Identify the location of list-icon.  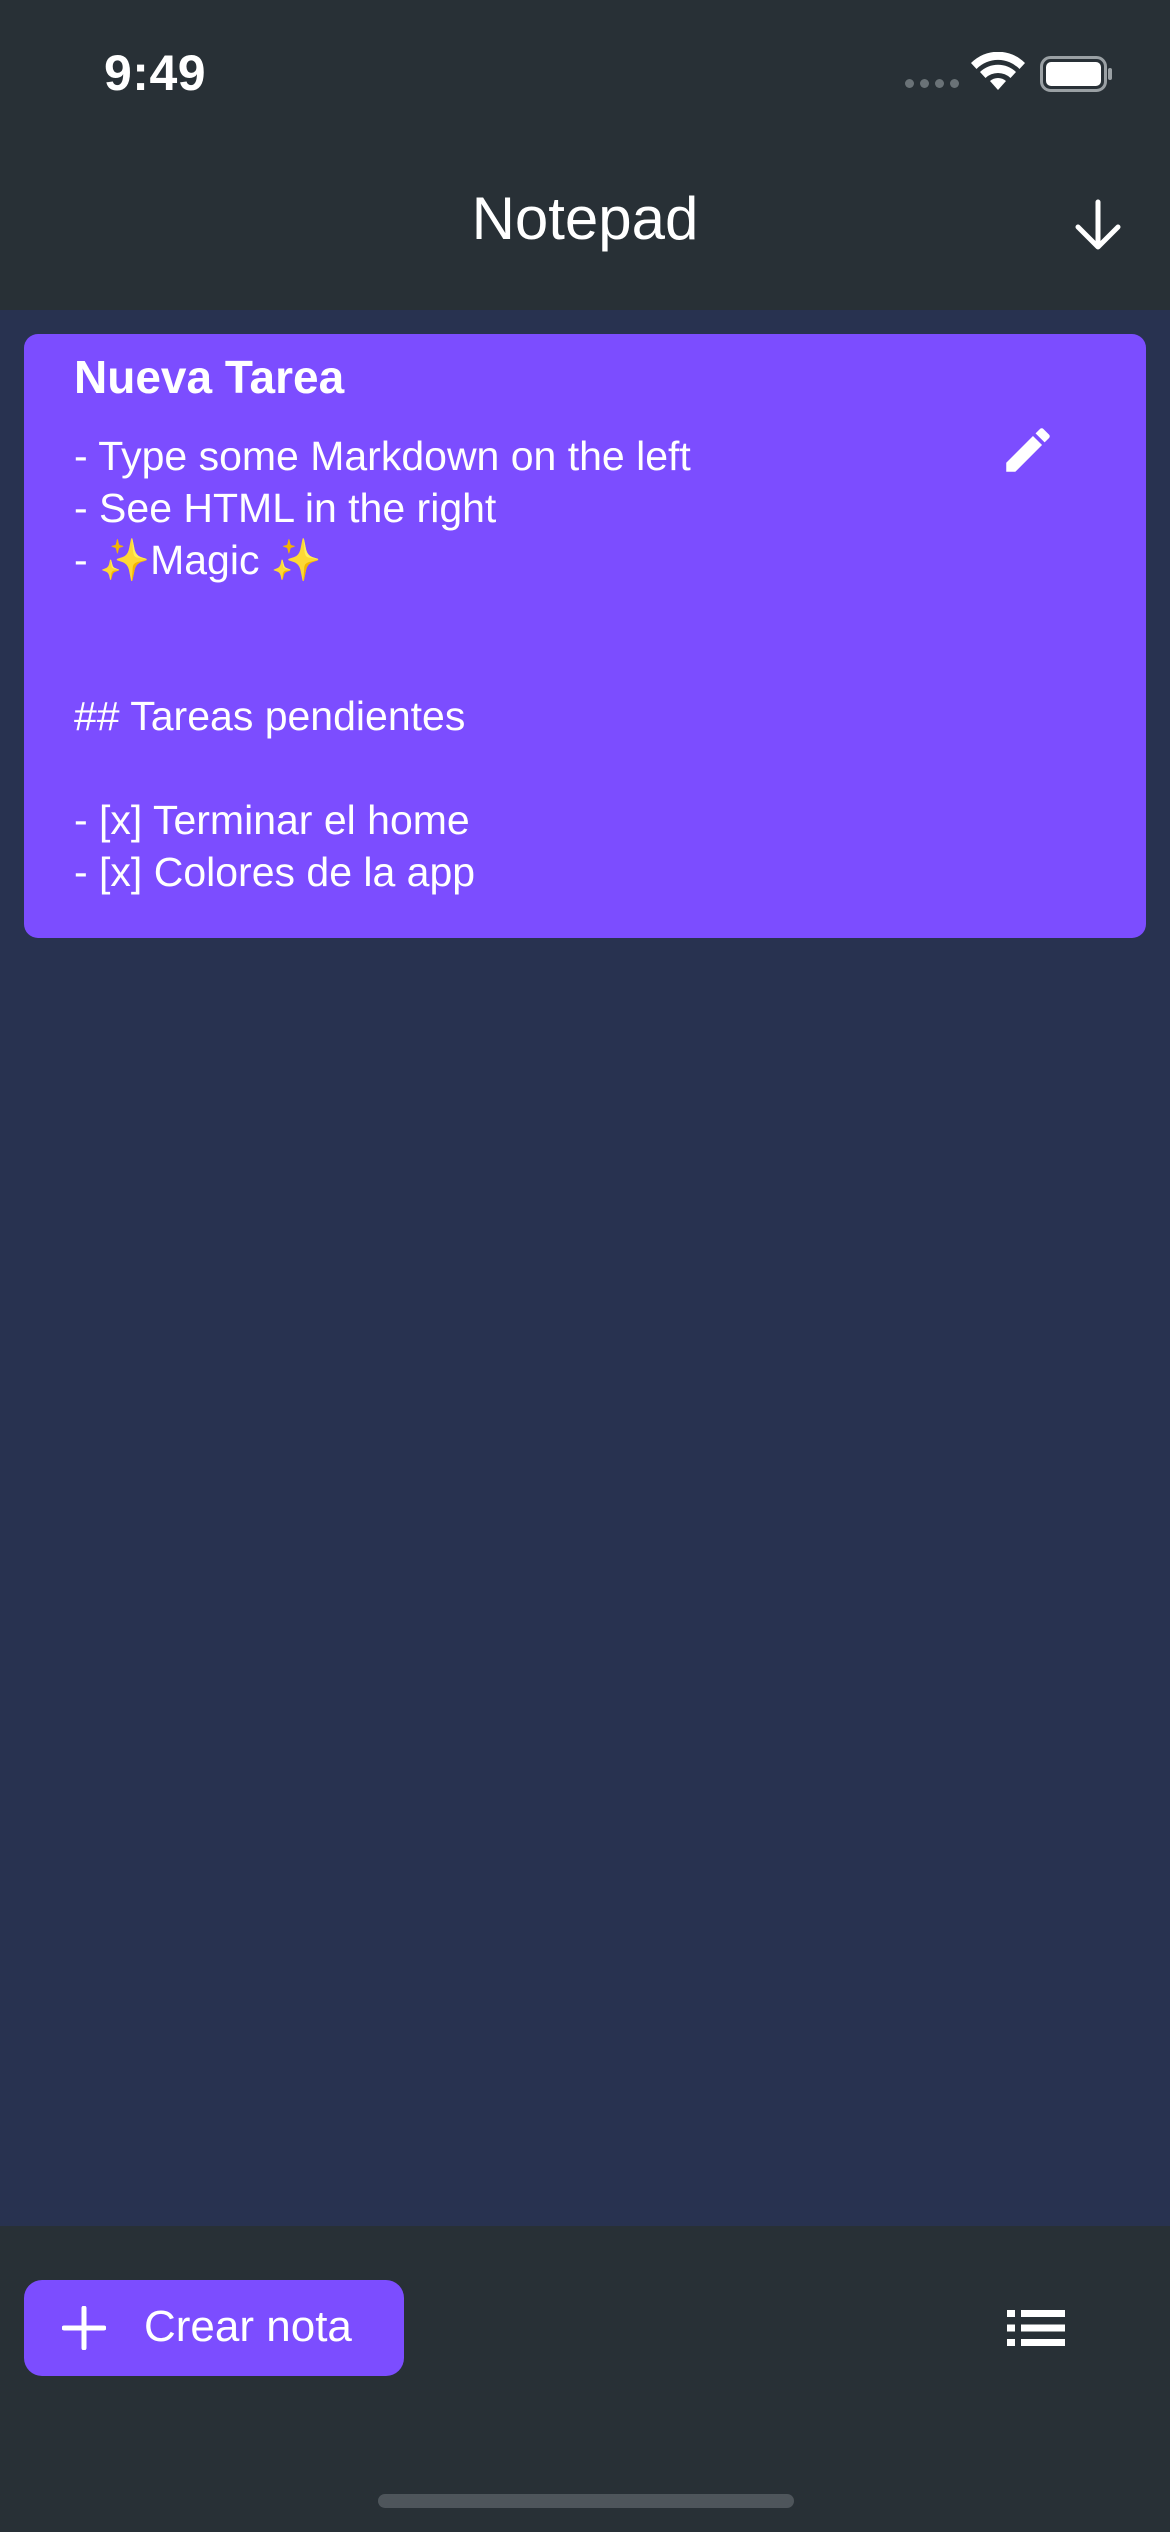
(1036, 2328).